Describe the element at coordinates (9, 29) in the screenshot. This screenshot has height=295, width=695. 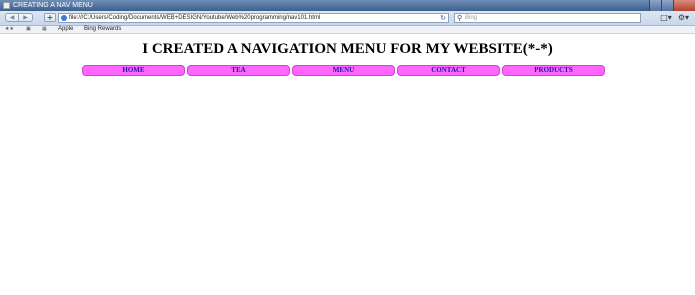
I see `favorites-star-icon: ★★` at that location.